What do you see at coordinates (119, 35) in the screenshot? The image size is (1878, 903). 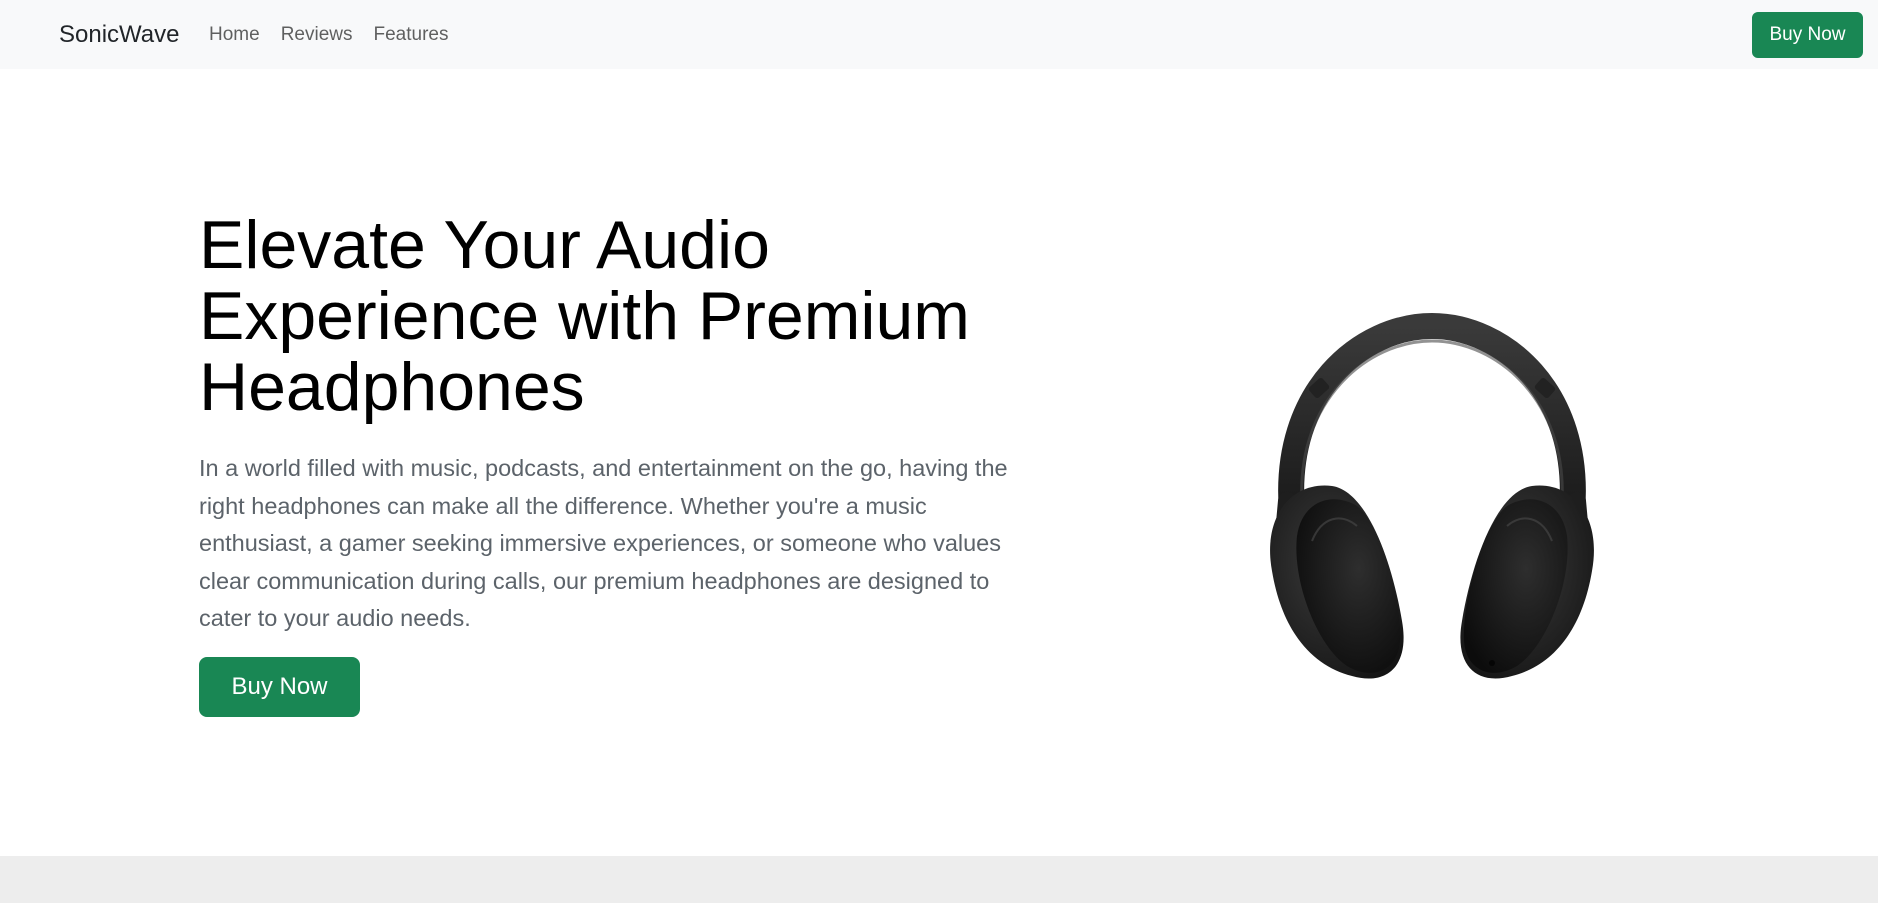 I see `brand-logo: SonicWave` at bounding box center [119, 35].